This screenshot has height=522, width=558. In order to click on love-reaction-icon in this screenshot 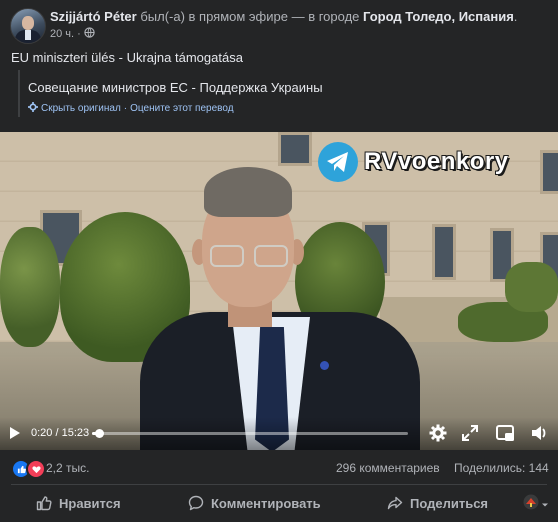, I will do `click(36, 469)`.